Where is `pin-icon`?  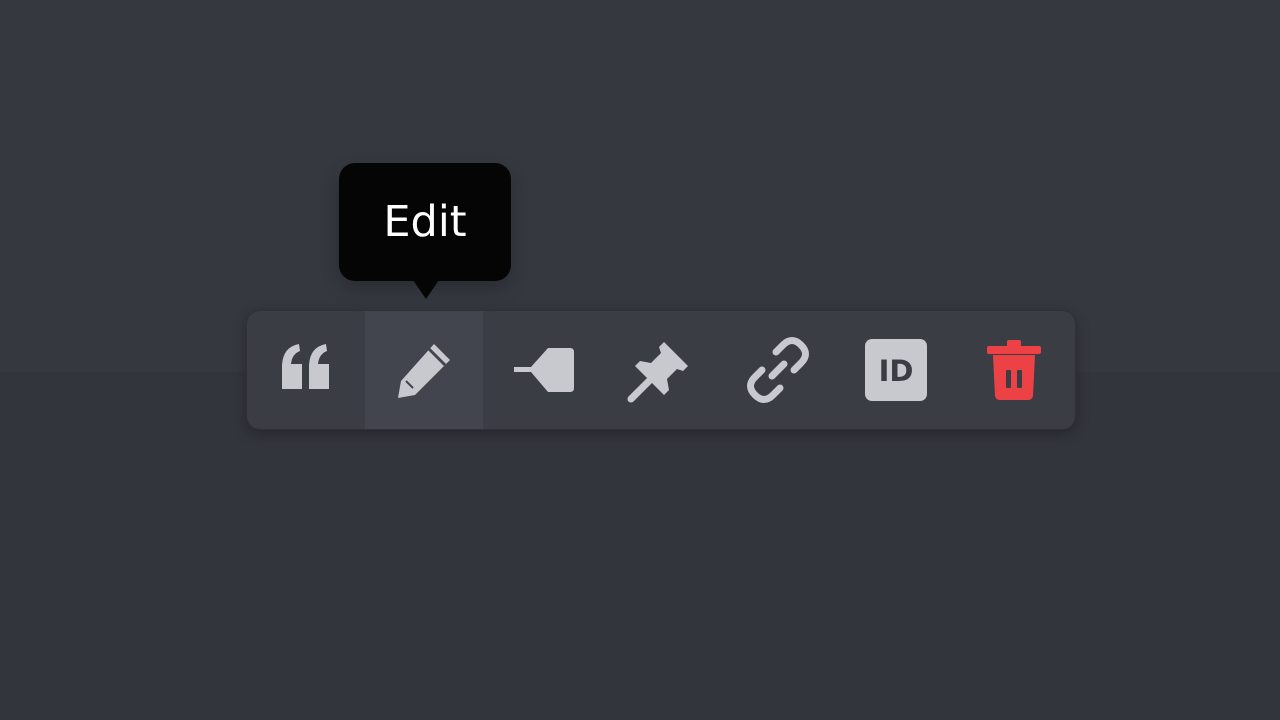
pin-icon is located at coordinates (657, 372).